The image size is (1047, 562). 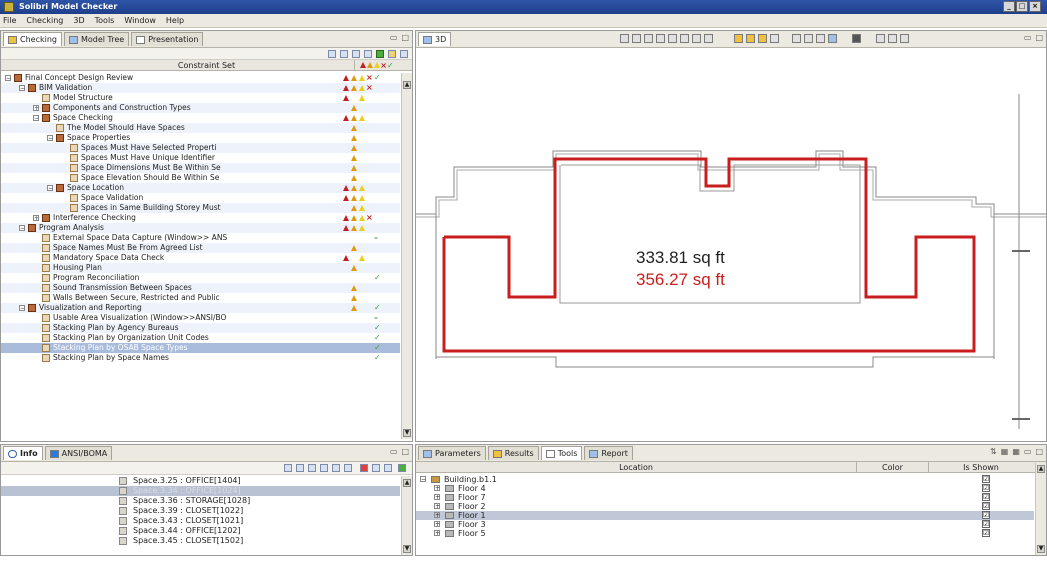 What do you see at coordinates (200, 178) in the screenshot?
I see `rule-row: Space Elevation Should Be Within Se` at bounding box center [200, 178].